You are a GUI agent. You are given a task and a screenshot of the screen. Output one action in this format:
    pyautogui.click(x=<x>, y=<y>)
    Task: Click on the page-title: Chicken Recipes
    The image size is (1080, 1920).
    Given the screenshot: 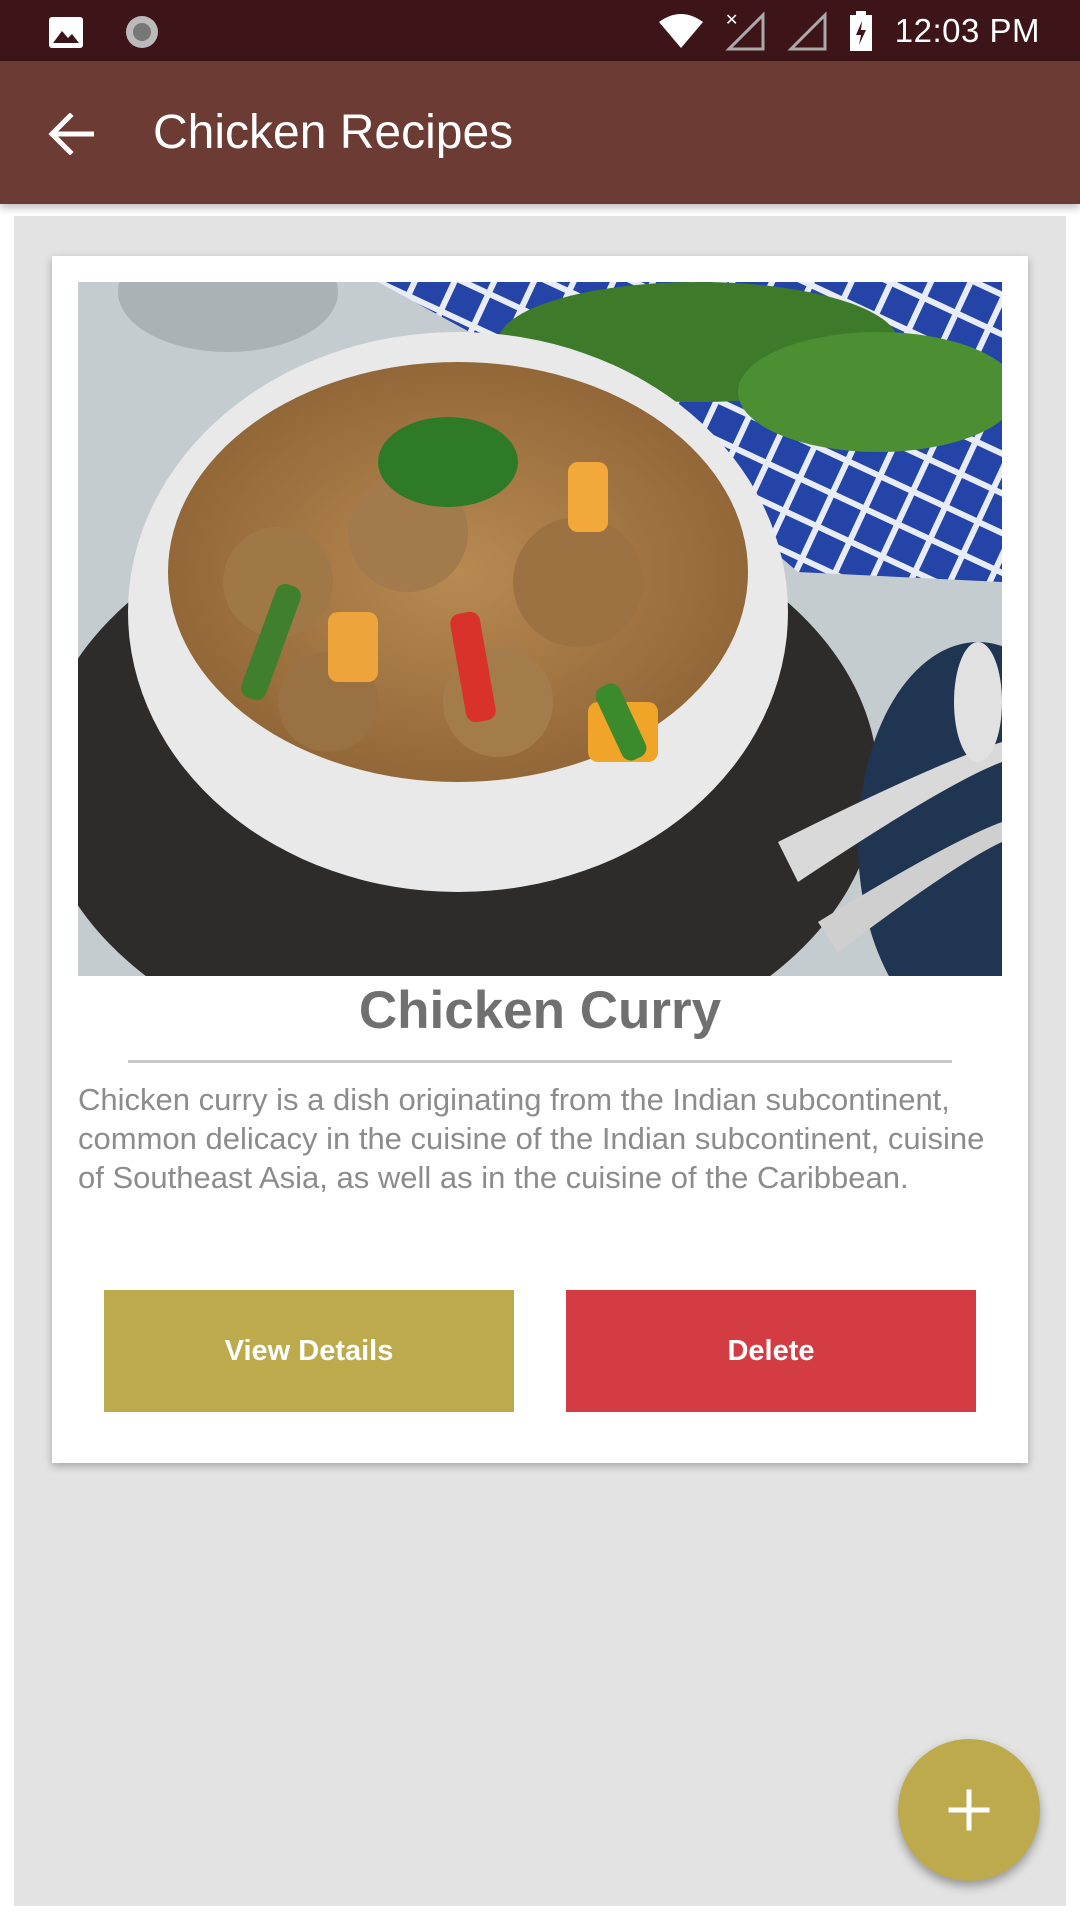 What is the action you would take?
    pyautogui.click(x=333, y=132)
    